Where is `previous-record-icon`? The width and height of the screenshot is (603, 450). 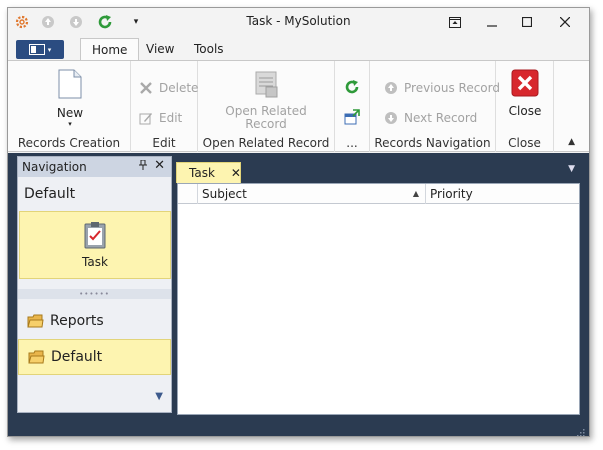
previous-record-icon is located at coordinates (391, 88).